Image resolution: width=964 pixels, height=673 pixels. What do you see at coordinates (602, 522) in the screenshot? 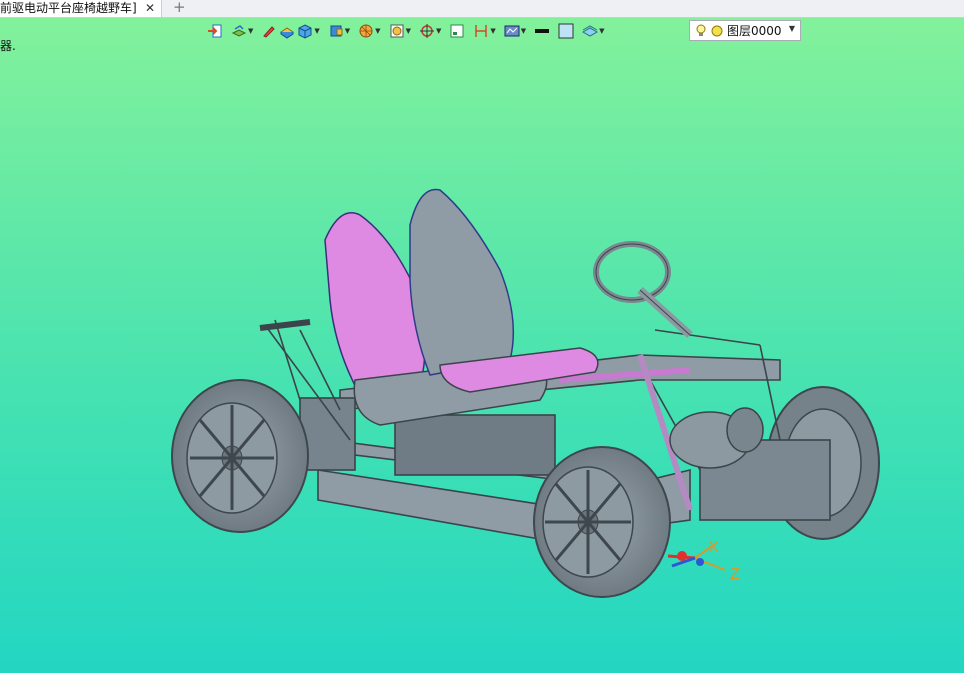
I see `wheel-front-left` at bounding box center [602, 522].